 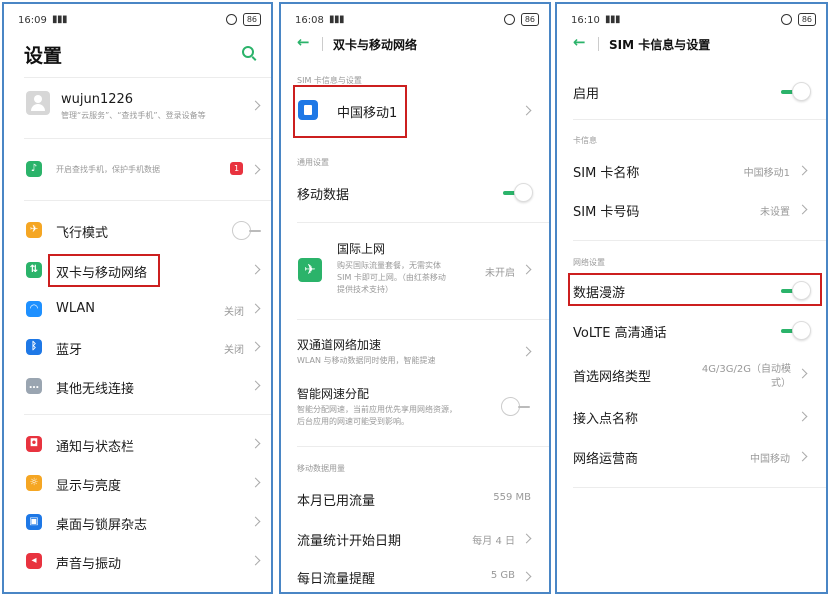 I want to click on mobile-data-toggle, so click(x=518, y=193).